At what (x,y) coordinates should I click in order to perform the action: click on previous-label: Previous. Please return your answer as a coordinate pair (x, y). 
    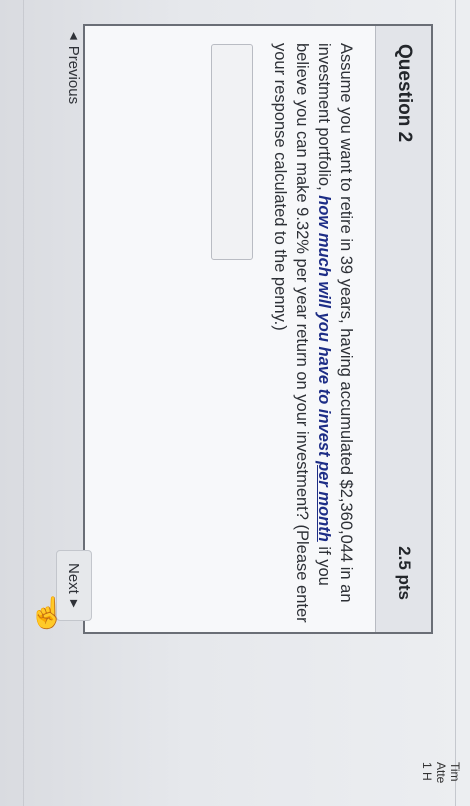
    Looking at the image, I should click on (74, 75).